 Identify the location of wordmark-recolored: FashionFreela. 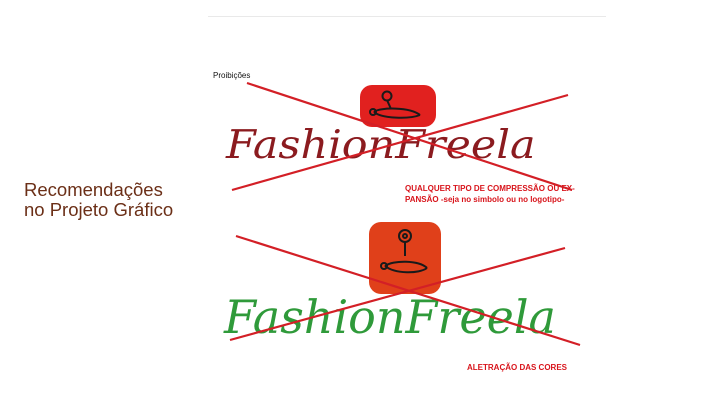
(390, 317).